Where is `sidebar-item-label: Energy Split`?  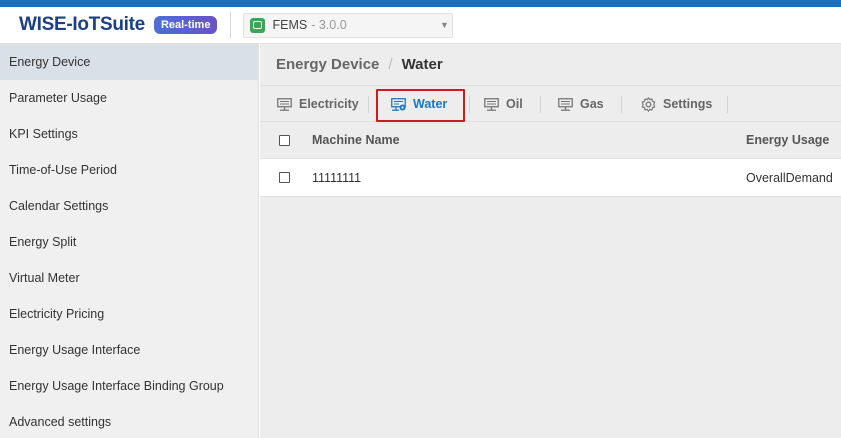
sidebar-item-label: Energy Split is located at coordinates (43, 242).